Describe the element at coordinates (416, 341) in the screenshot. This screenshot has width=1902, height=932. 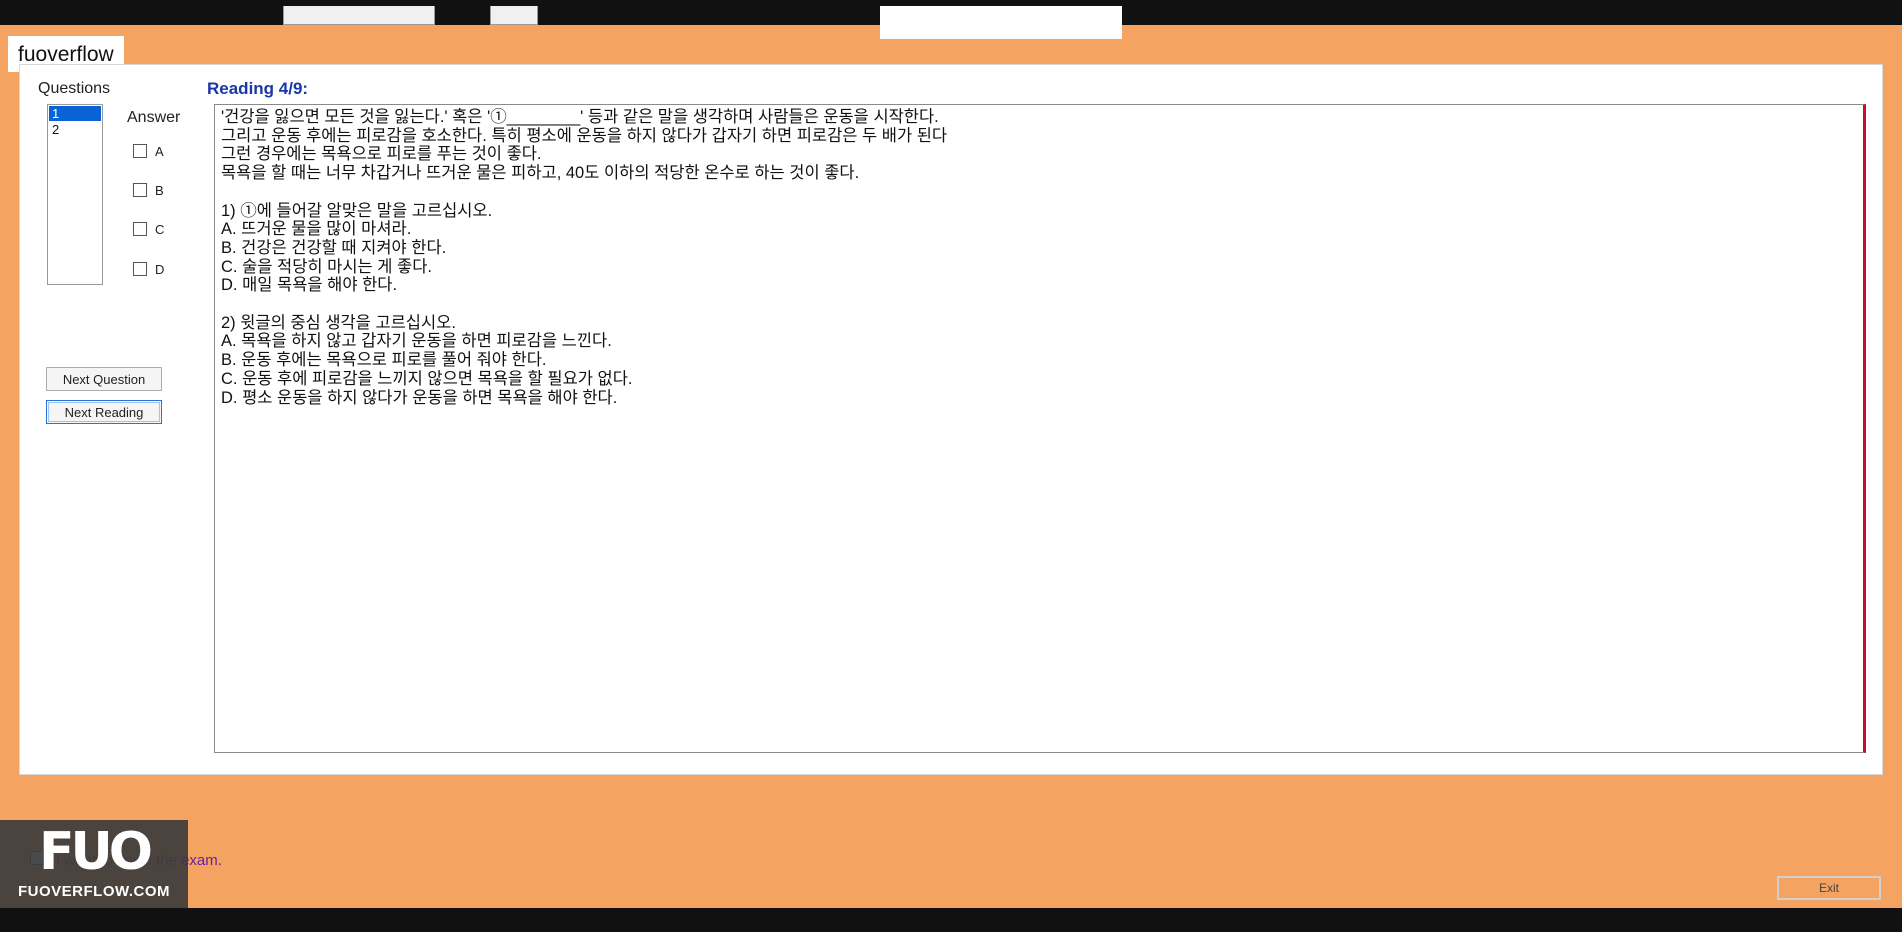
I see `reading-line: A. 목욕을 하지 않고 갑자기 운동을 하면 피로감을 느낀다.` at that location.